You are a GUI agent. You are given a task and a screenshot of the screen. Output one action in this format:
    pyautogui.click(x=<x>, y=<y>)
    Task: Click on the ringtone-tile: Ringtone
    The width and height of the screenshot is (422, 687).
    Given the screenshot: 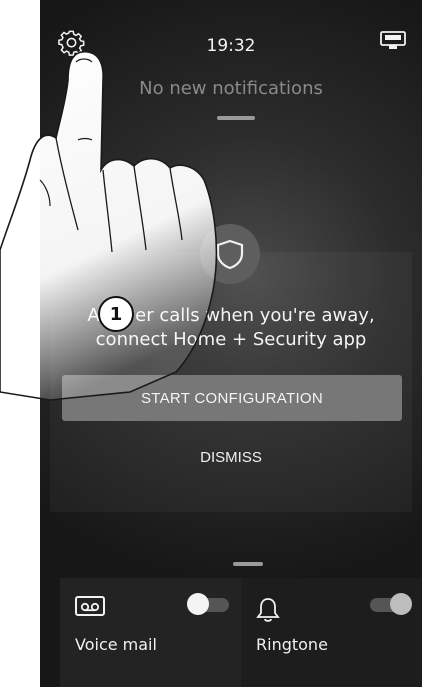 What is the action you would take?
    pyautogui.click(x=331, y=632)
    